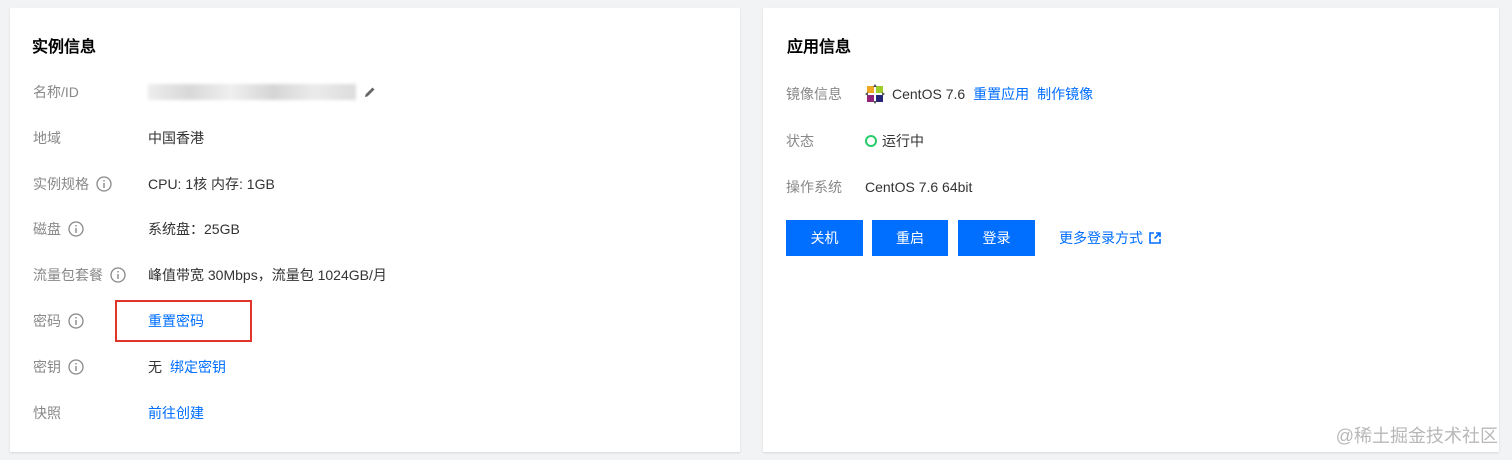 Image resolution: width=1512 pixels, height=460 pixels. What do you see at coordinates (68, 275) in the screenshot?
I see `traffic-label: 流量包套餐` at bounding box center [68, 275].